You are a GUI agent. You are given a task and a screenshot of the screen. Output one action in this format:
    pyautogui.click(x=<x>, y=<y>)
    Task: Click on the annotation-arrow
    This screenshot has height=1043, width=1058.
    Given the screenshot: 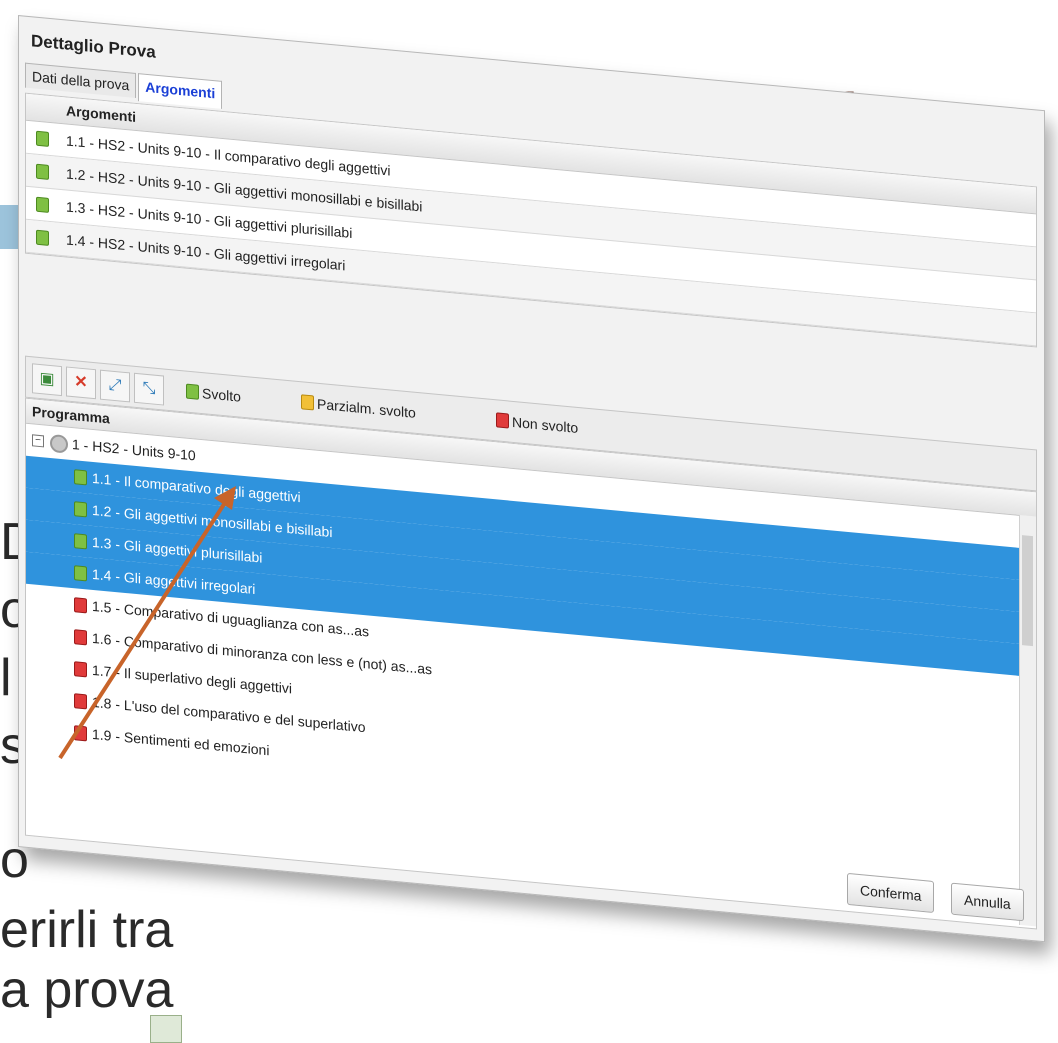 What is the action you would take?
    pyautogui.click(x=147, y=623)
    